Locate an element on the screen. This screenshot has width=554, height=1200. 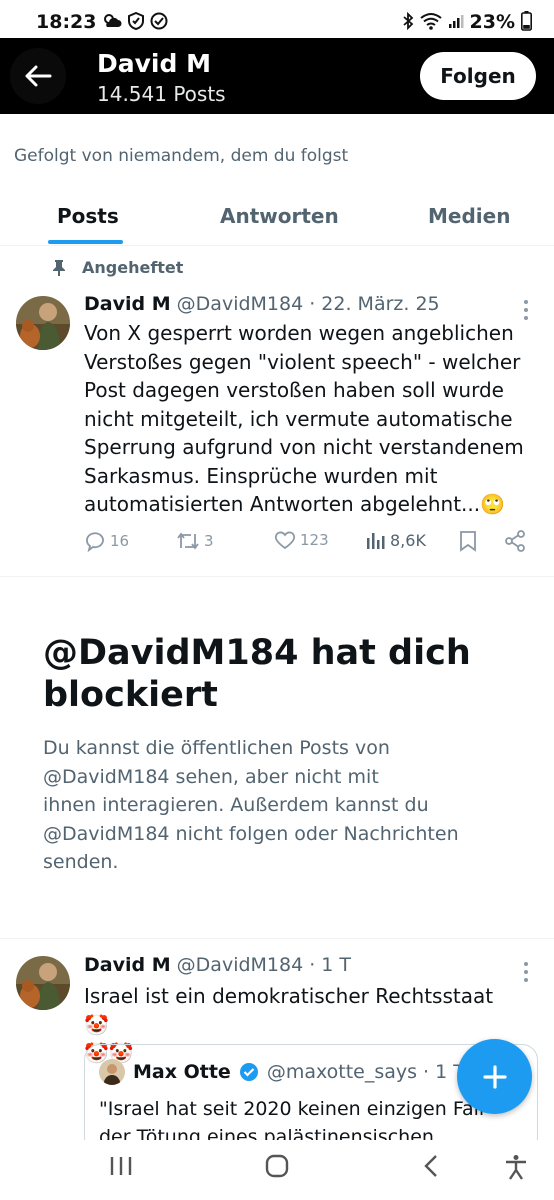
system-nav-bar is located at coordinates (277, 1170).